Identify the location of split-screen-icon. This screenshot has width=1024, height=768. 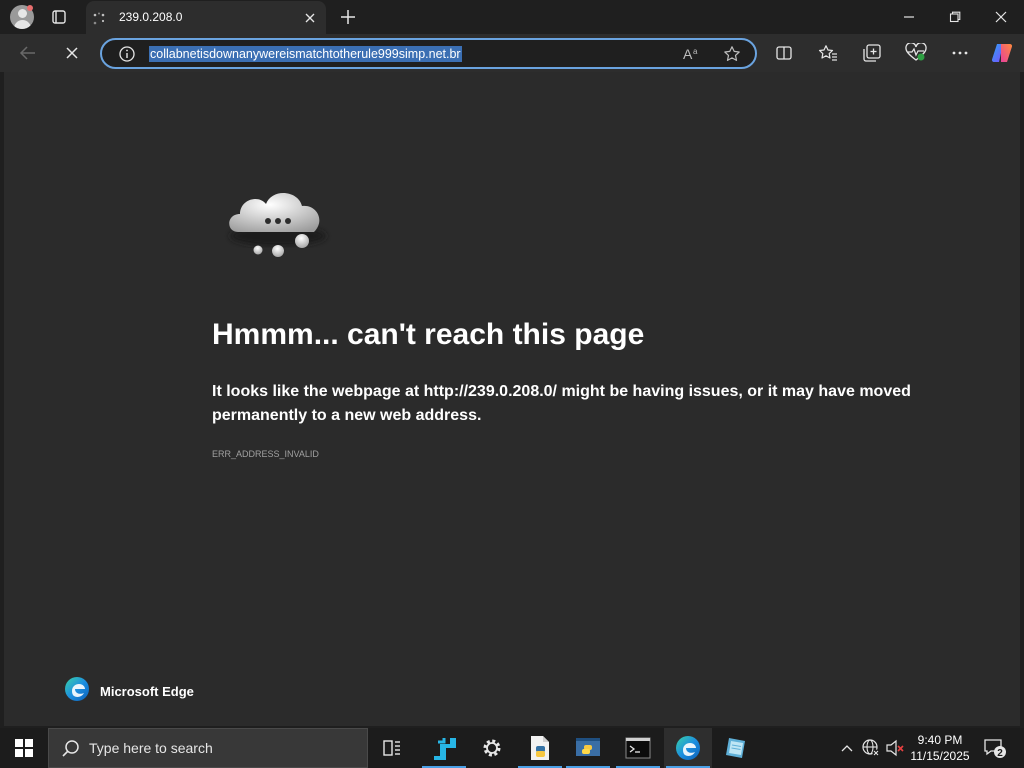
(784, 53).